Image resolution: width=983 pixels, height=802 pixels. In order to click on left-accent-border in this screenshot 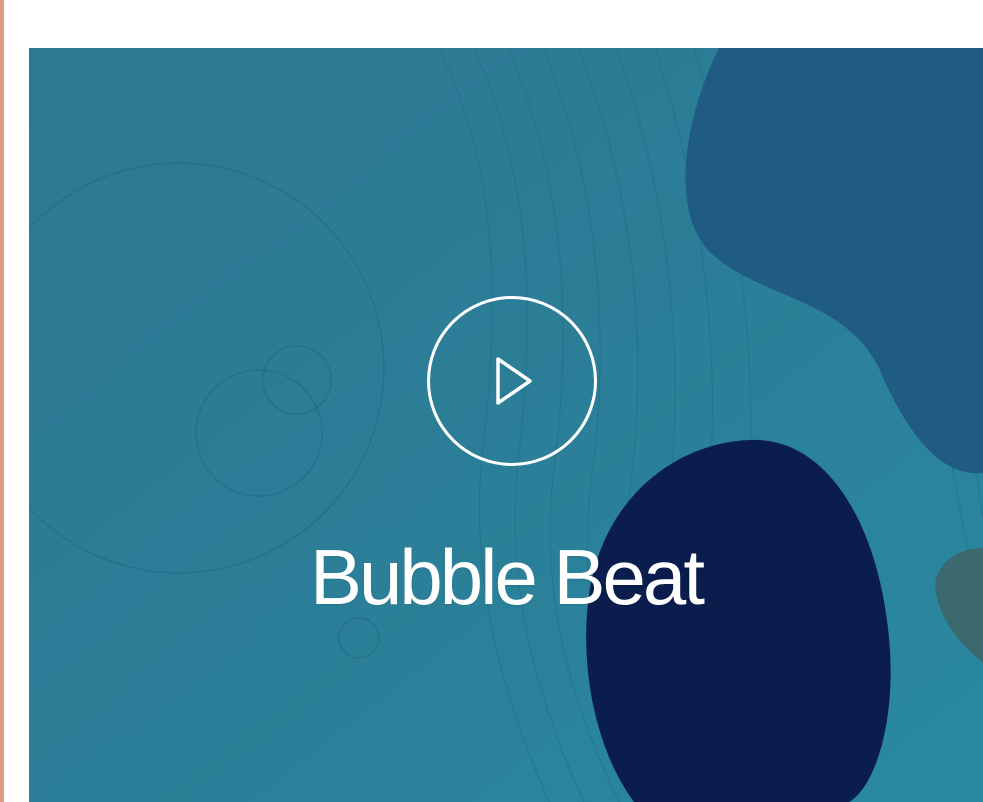, I will do `click(2, 401)`.